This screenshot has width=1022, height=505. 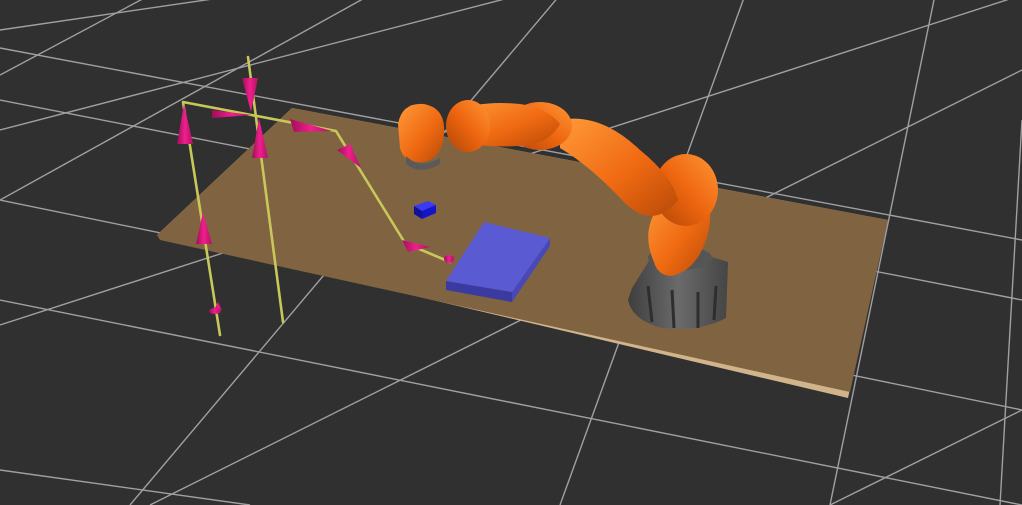 What do you see at coordinates (421, 133) in the screenshot?
I see `robot-end-effector` at bounding box center [421, 133].